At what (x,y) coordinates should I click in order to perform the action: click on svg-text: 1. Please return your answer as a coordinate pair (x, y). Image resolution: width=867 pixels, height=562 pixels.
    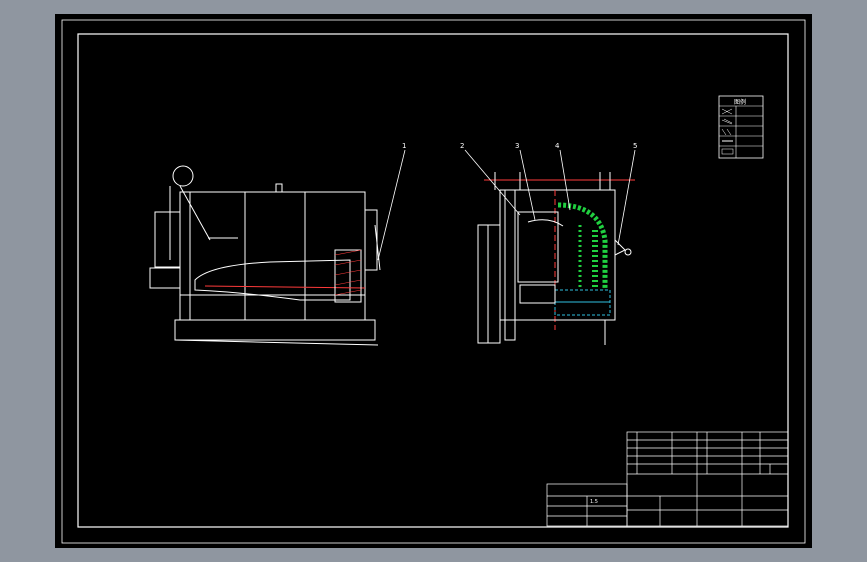
    Looking at the image, I should click on (404, 146).